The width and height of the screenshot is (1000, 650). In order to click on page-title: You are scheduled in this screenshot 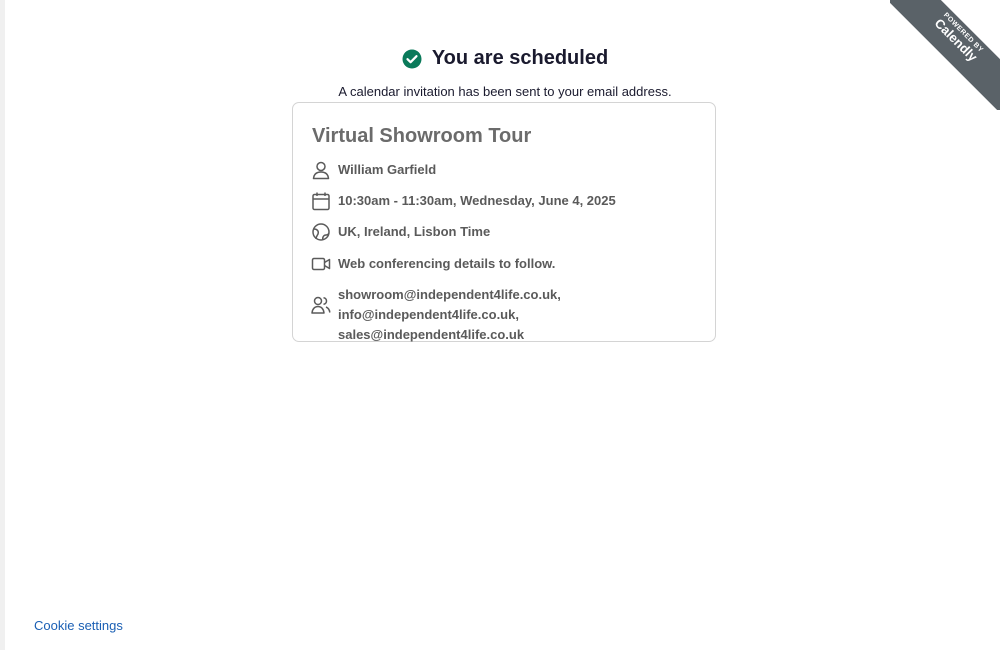, I will do `click(520, 58)`.